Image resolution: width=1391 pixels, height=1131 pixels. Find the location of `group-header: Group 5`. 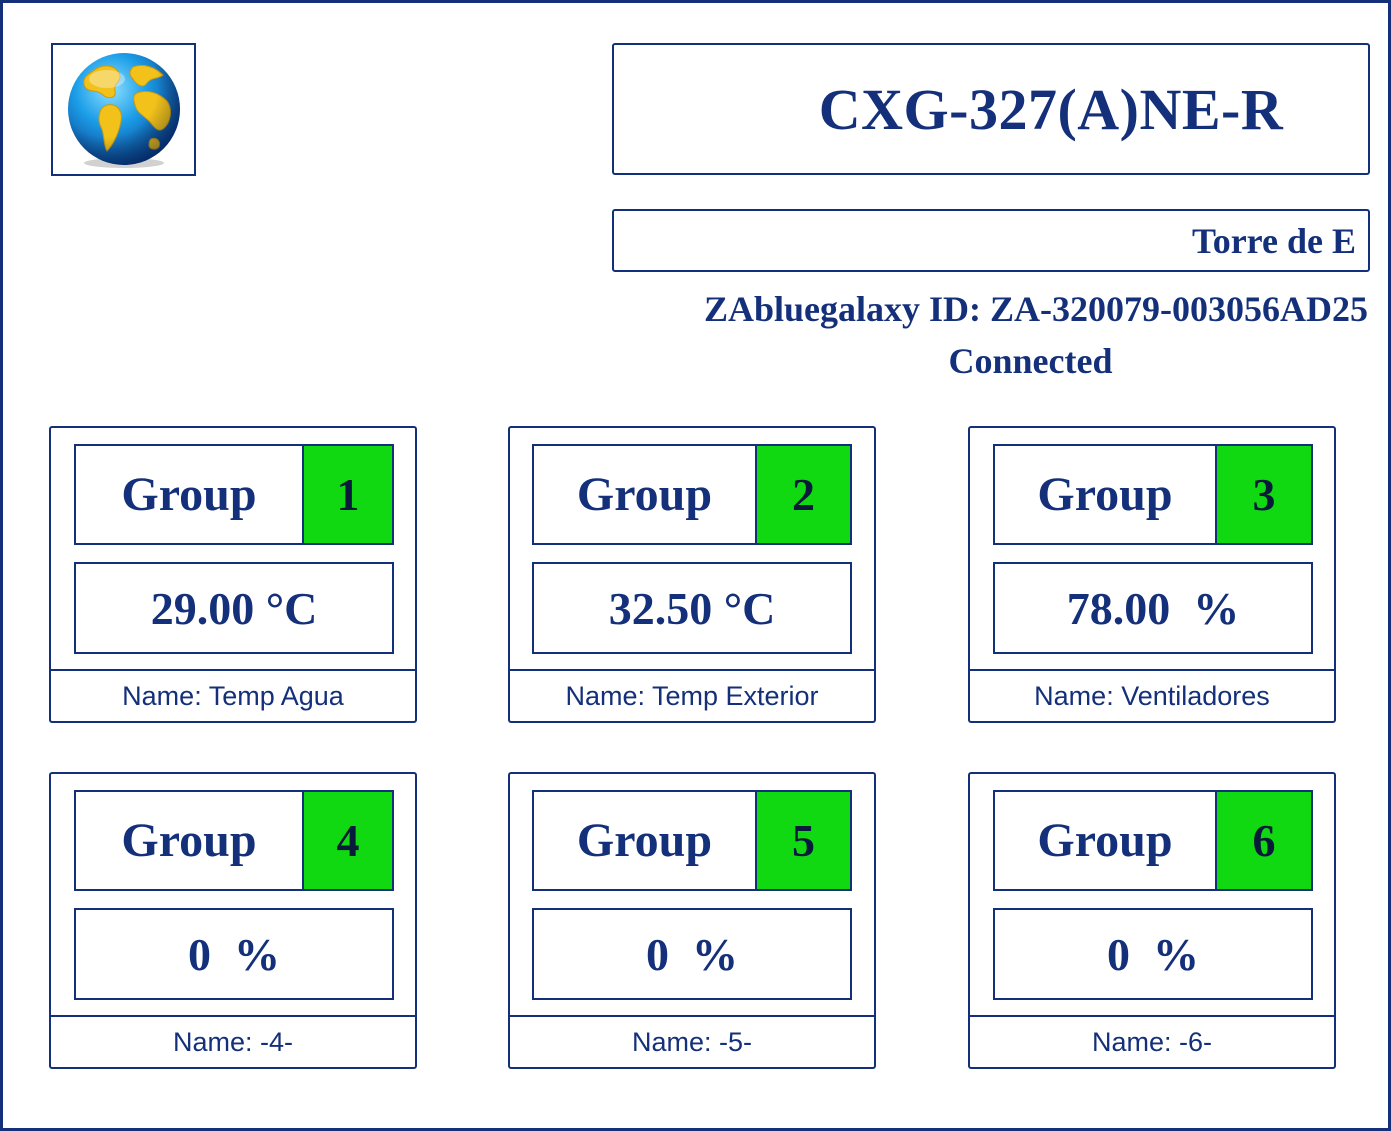

group-header: Group 5 is located at coordinates (692, 840).